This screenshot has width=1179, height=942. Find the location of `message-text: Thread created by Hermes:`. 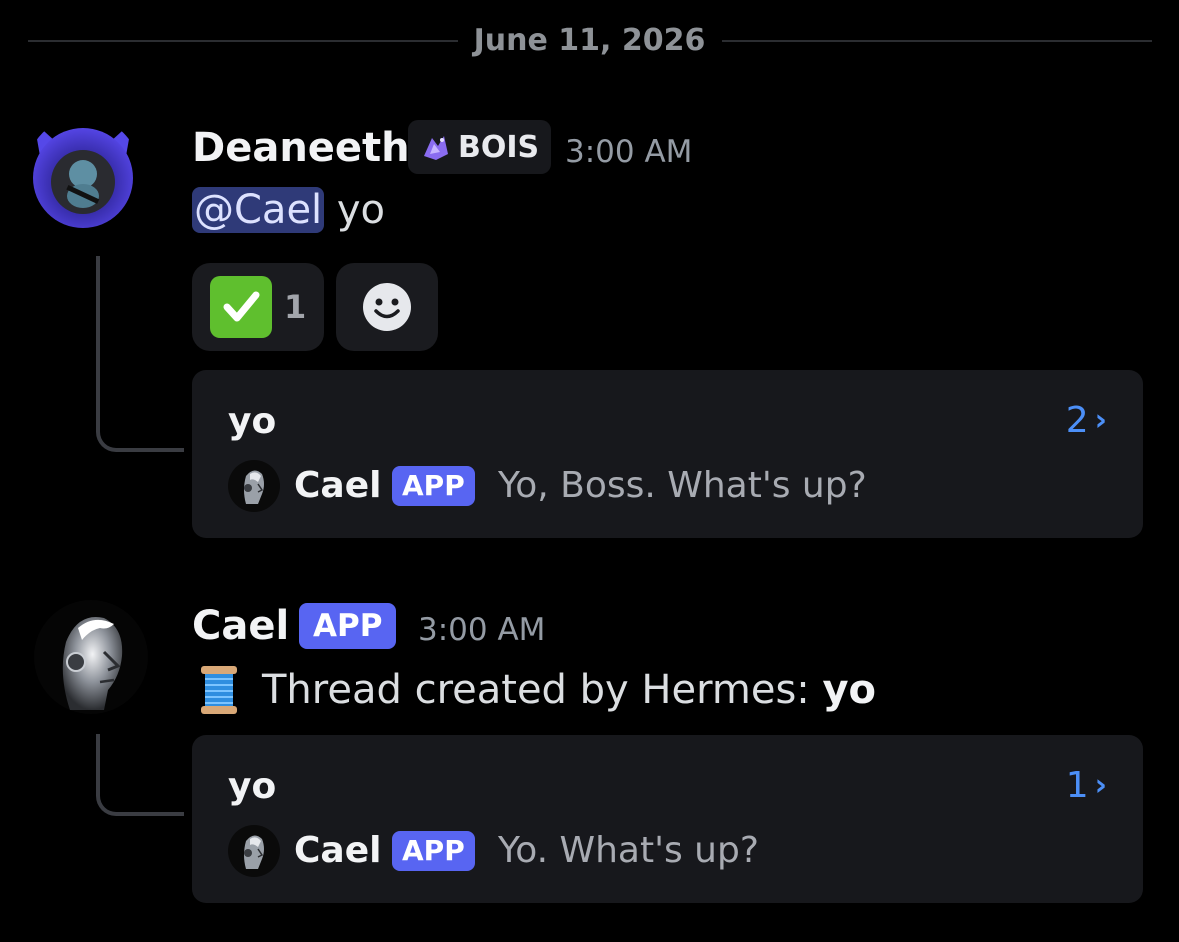

message-text: Thread created by Hermes: is located at coordinates (542, 690).